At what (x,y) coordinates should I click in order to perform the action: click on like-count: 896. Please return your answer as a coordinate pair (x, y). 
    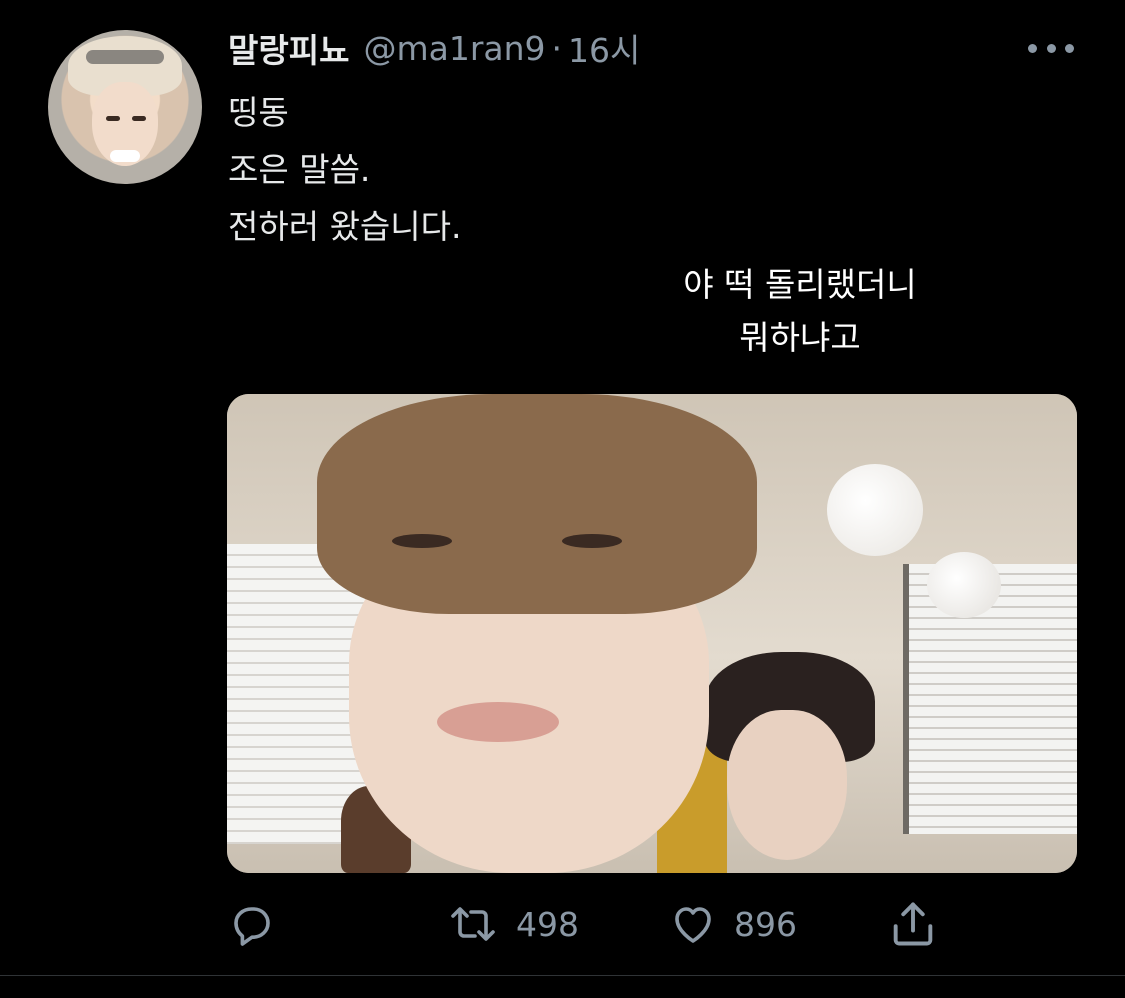
    Looking at the image, I should click on (765, 924).